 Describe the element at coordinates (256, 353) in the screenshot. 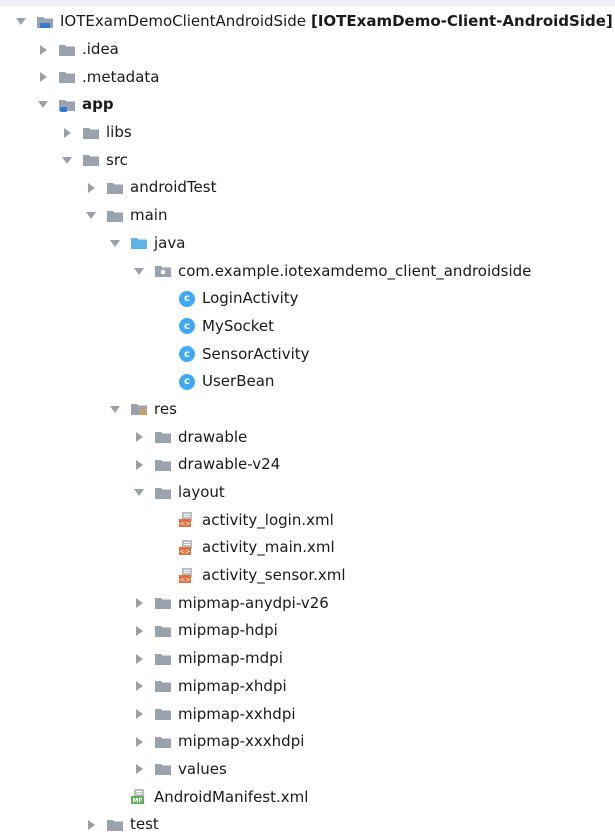

I see `class-label: SensorActivity` at that location.